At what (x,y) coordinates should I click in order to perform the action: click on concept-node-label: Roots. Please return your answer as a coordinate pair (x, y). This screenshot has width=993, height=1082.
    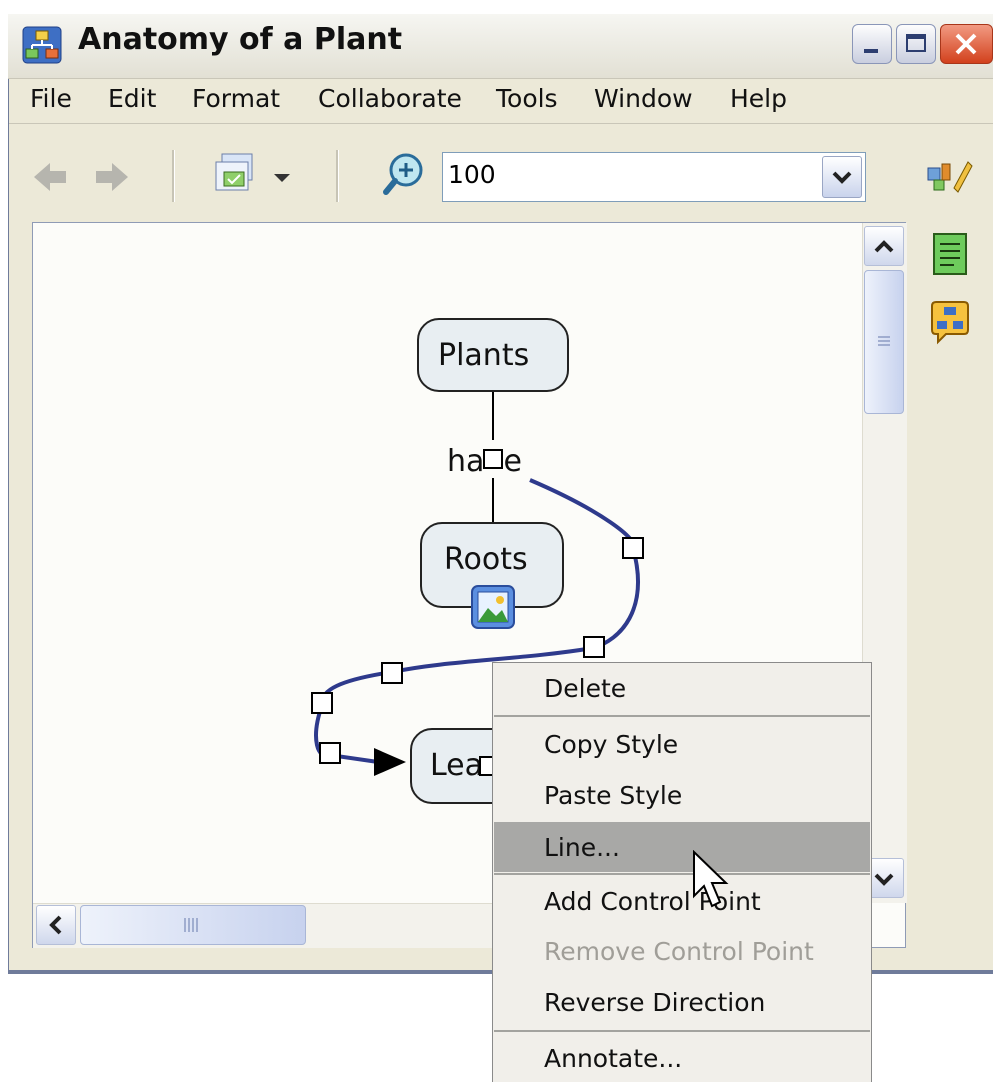
    Looking at the image, I should click on (486, 559).